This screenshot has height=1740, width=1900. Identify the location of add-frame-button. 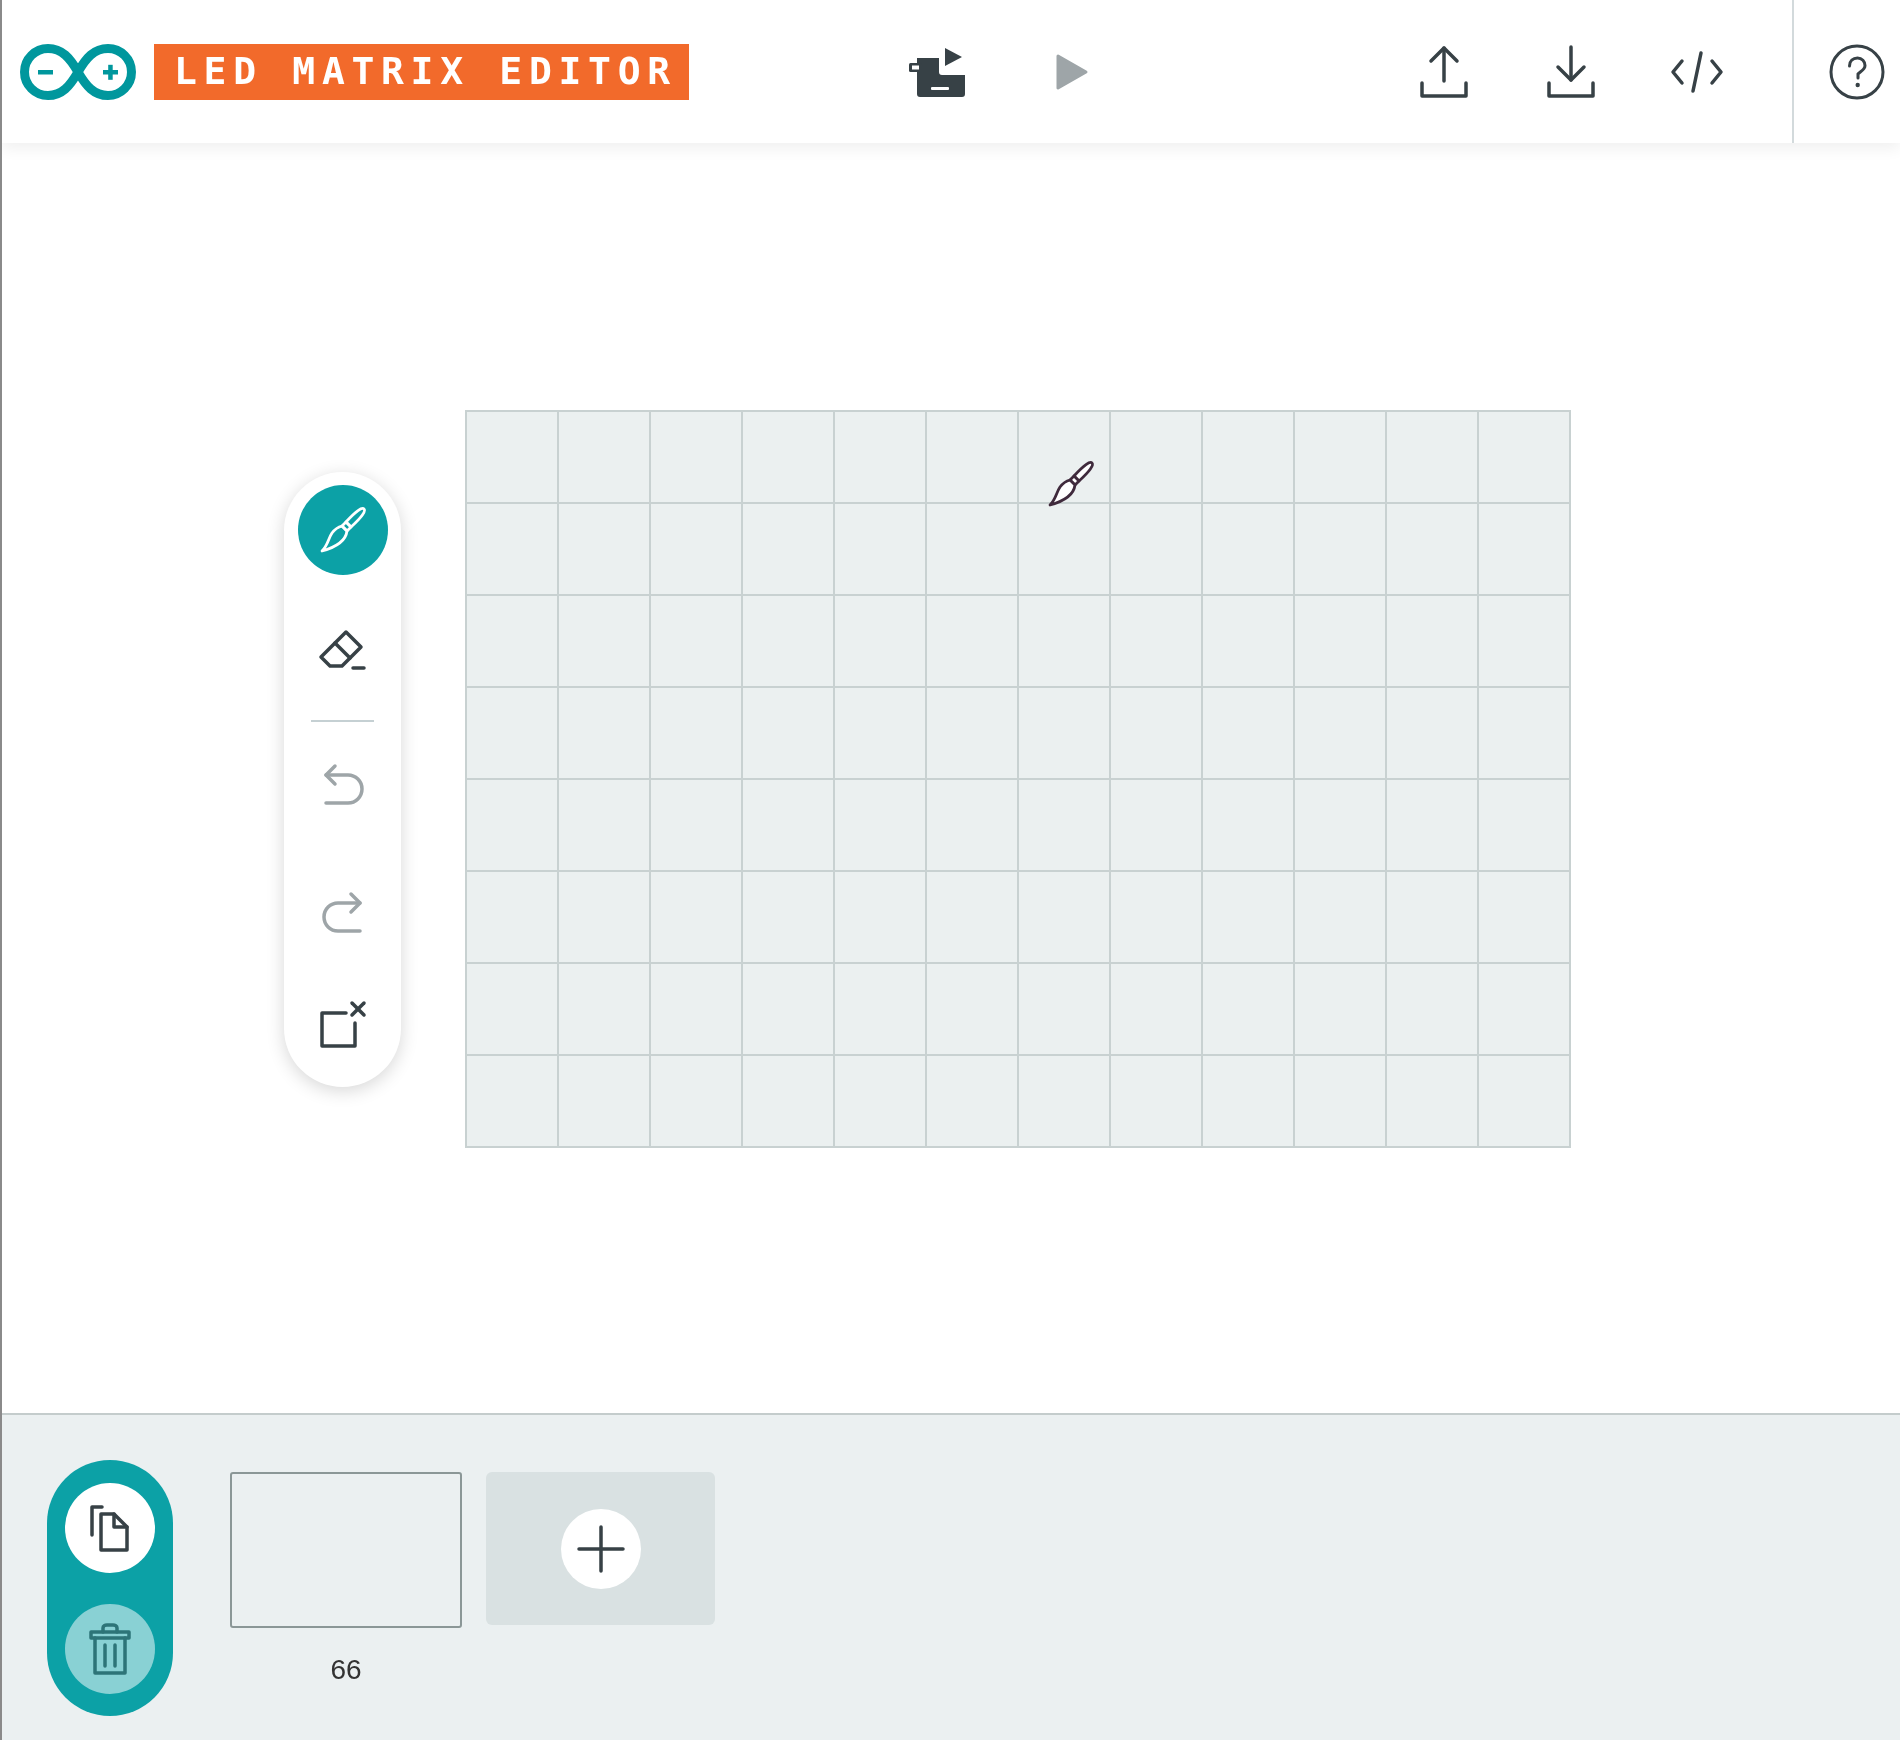
(600, 1548).